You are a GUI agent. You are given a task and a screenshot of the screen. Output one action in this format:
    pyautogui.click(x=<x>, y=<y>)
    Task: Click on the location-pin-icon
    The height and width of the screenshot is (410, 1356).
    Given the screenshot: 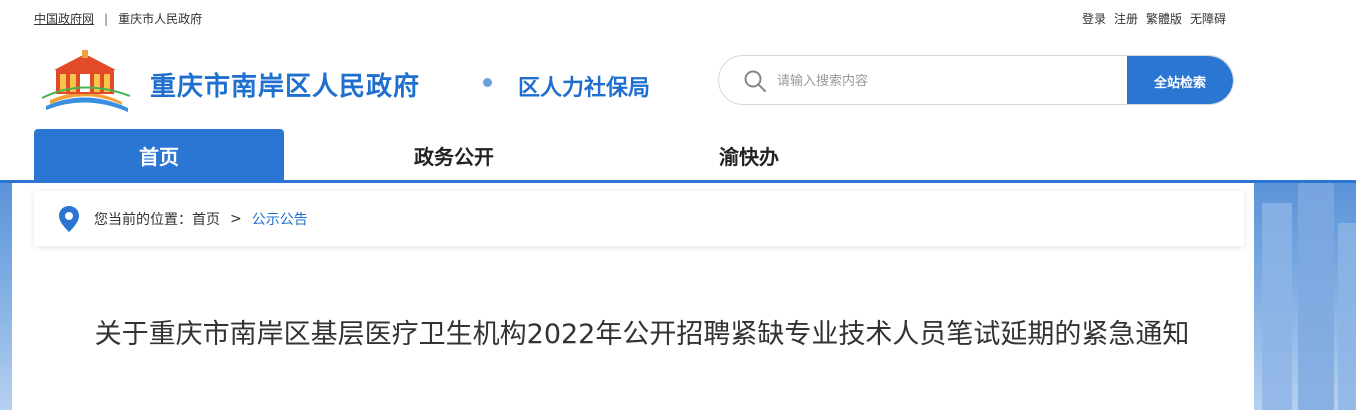 What is the action you would take?
    pyautogui.click(x=69, y=218)
    